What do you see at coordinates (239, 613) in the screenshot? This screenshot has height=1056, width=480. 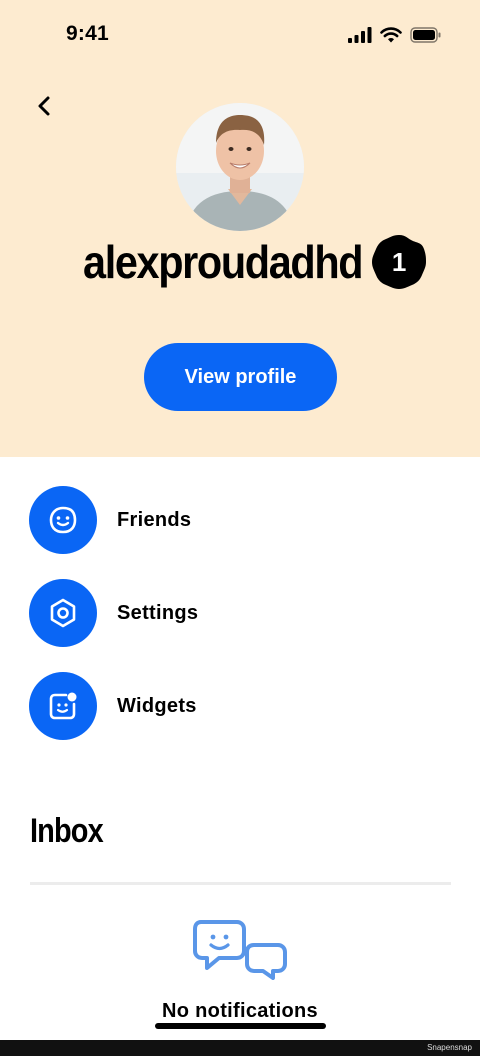 I see `menu-item-settings: Settings` at bounding box center [239, 613].